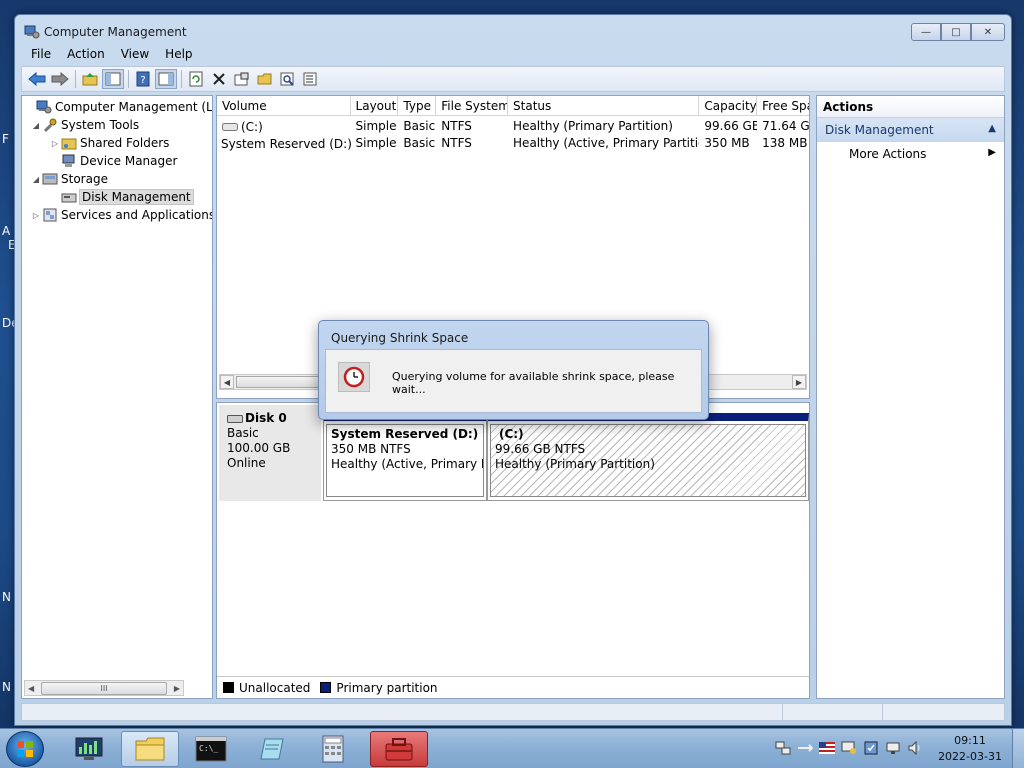 The height and width of the screenshot is (768, 1024). I want to click on forward-arrow-icon, so click(60, 79).